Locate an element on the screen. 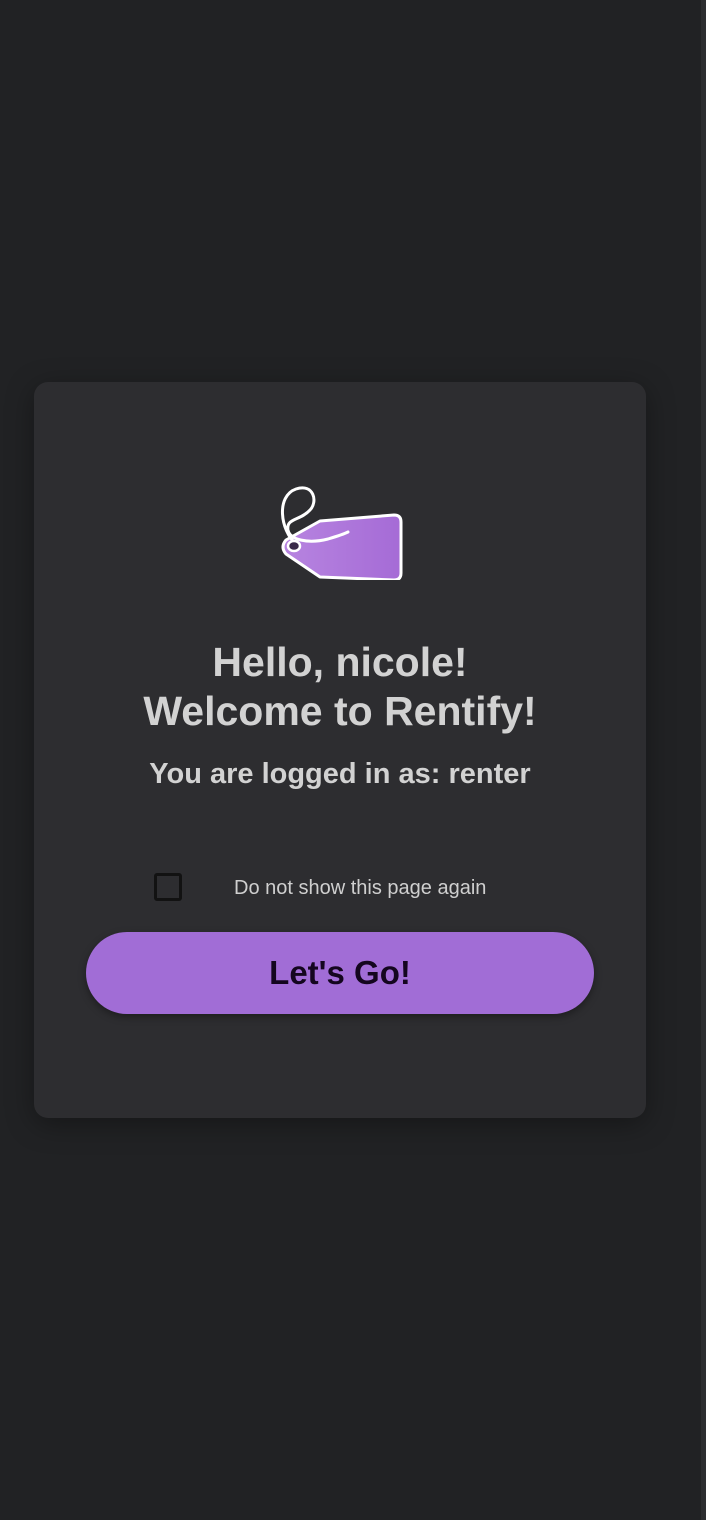 This screenshot has height=1520, width=706. dont-show-again-label: Do not show this page again is located at coordinates (360, 888).